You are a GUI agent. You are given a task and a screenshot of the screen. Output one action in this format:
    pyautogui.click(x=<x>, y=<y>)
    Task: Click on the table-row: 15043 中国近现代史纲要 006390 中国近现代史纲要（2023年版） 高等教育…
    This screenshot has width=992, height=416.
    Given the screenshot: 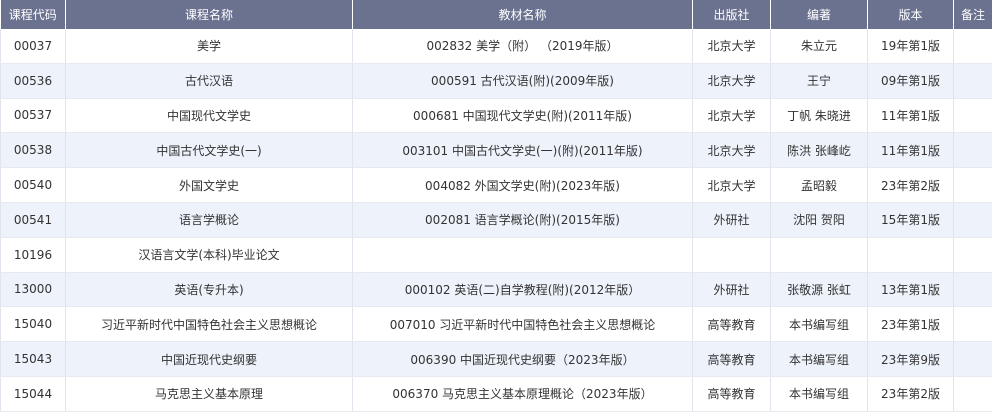 What is the action you would take?
    pyautogui.click(x=496, y=359)
    